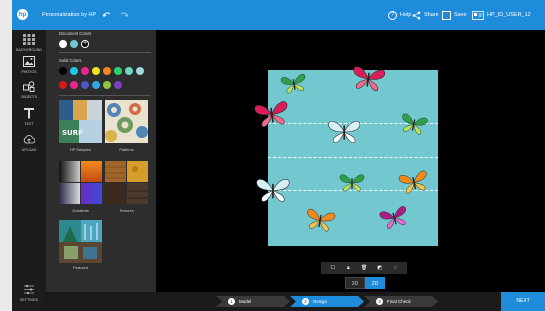 The width and height of the screenshot is (545, 311). I want to click on save-label: Save, so click(460, 15).